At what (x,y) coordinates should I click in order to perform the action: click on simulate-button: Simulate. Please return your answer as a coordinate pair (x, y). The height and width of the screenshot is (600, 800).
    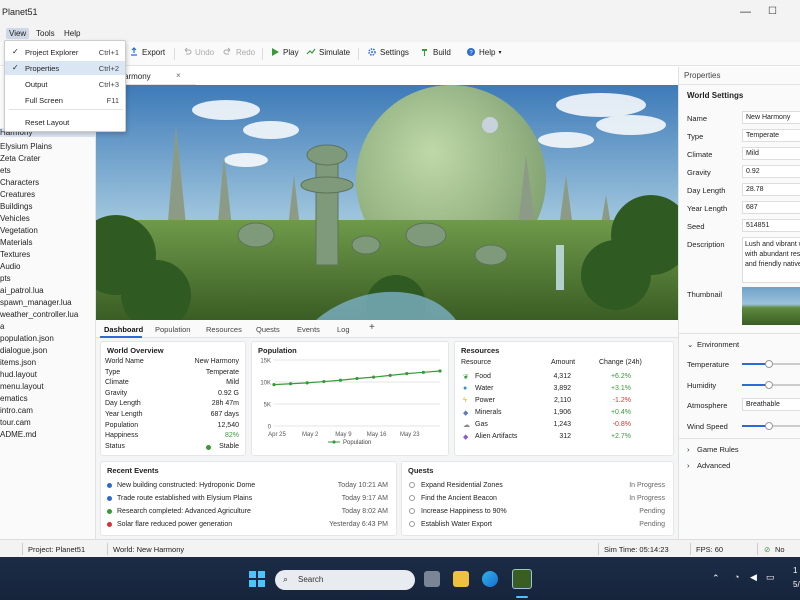
    Looking at the image, I should click on (328, 52).